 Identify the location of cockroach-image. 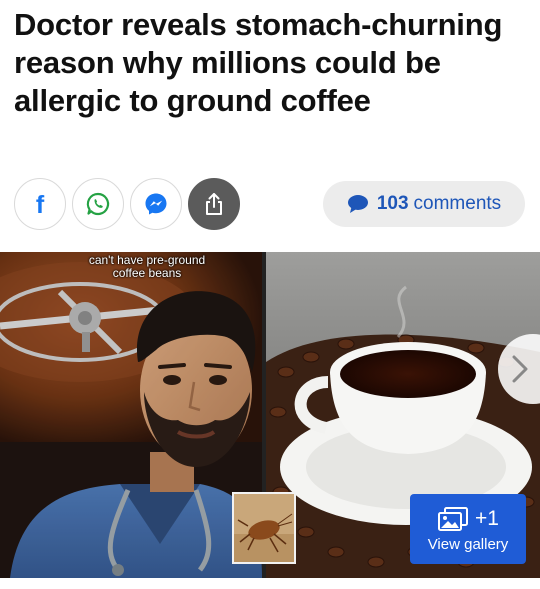
(264, 528).